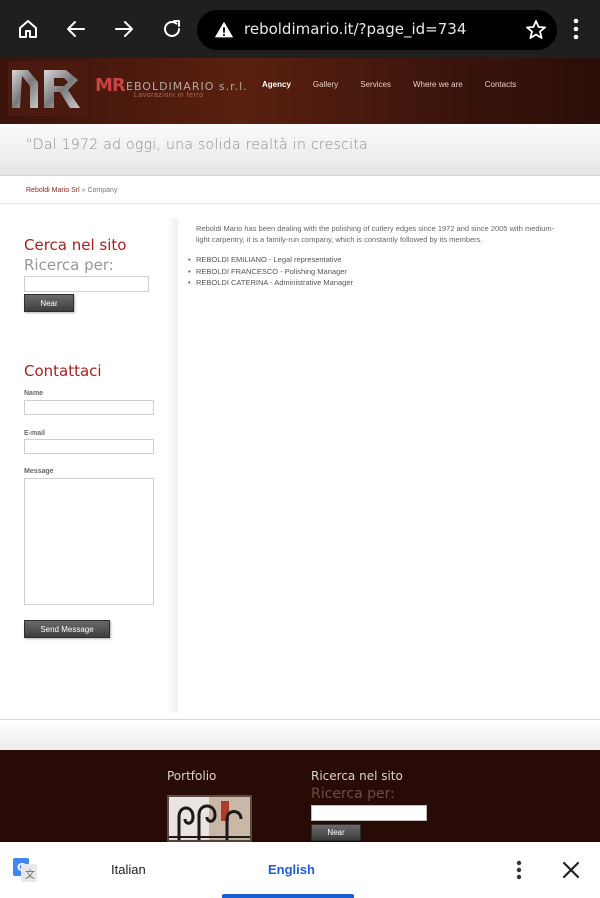 This screenshot has height=898, width=600. What do you see at coordinates (291, 869) in the screenshot?
I see `target-language-tab: English` at bounding box center [291, 869].